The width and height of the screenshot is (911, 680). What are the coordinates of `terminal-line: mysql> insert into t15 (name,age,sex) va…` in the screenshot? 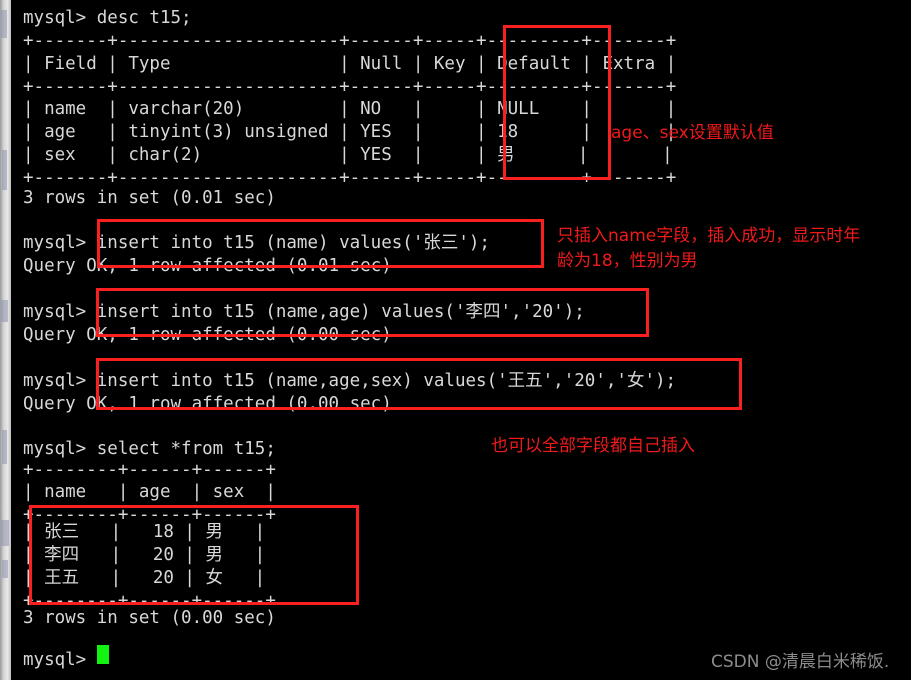 It's located at (350, 381).